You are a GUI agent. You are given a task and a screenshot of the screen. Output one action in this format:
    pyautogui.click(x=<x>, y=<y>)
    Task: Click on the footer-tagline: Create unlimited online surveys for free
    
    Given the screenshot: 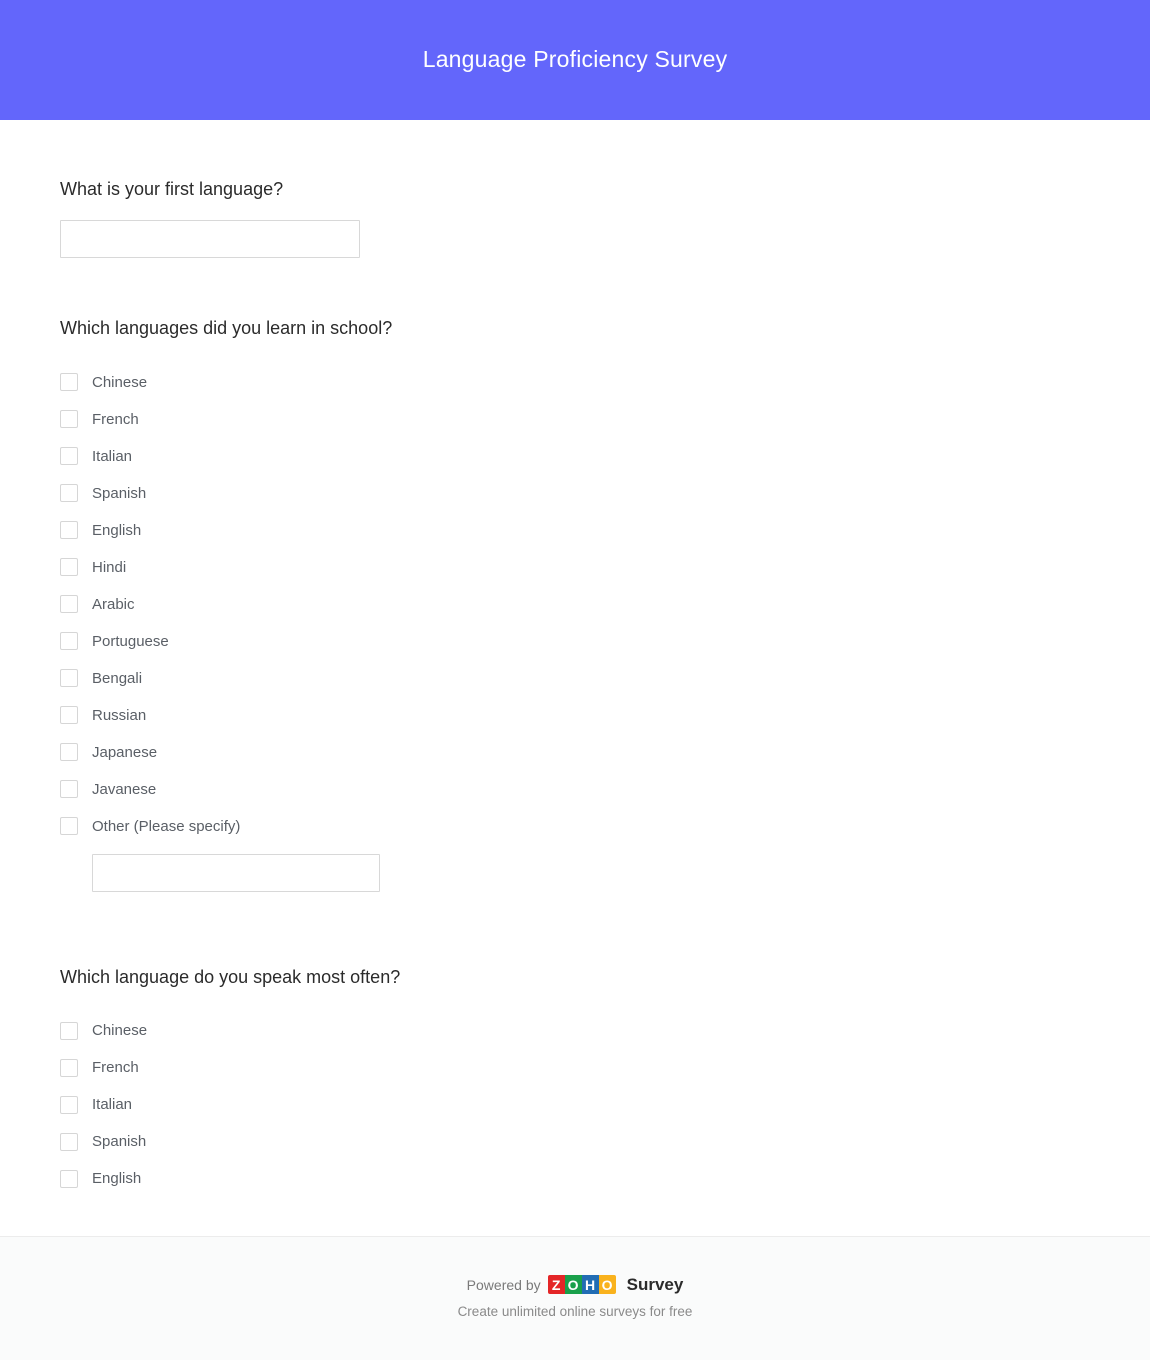 What is the action you would take?
    pyautogui.click(x=575, y=1311)
    